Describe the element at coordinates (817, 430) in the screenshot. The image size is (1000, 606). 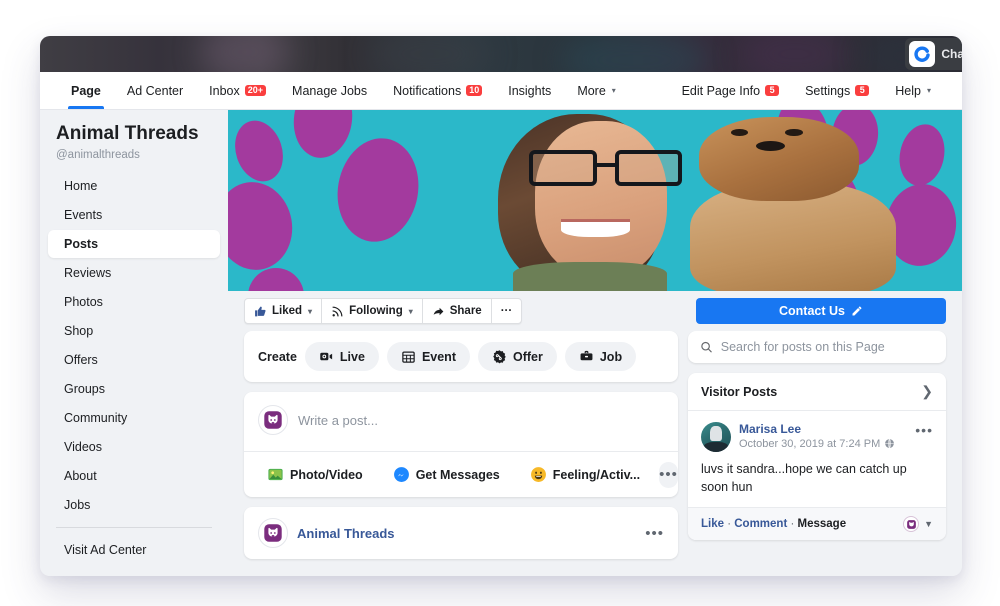
I see `visitor-post-author: Marisa Lee` at that location.